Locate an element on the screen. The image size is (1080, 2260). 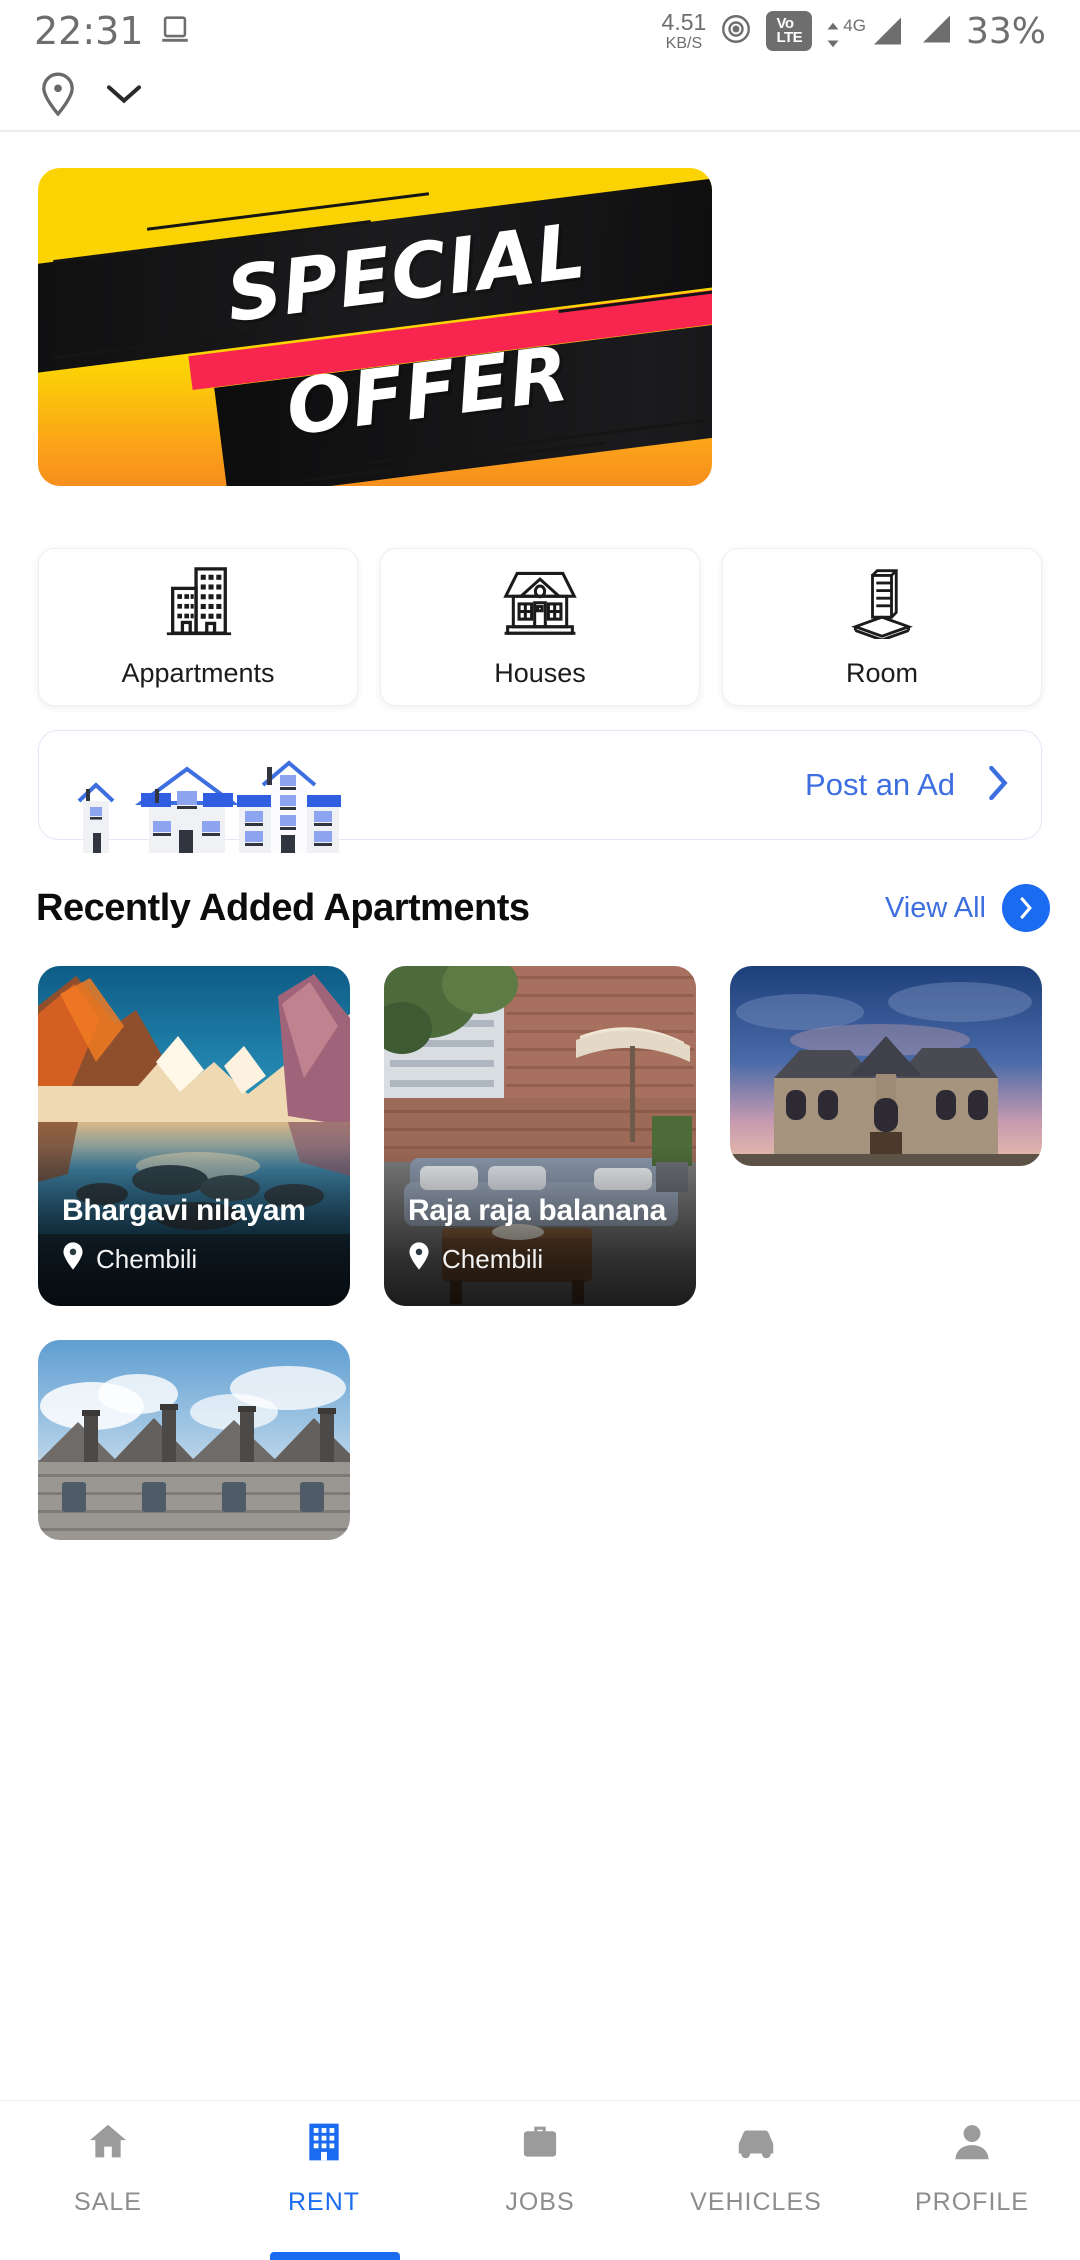
nav-item-vehicles: VEHICLES is located at coordinates (756, 2168).